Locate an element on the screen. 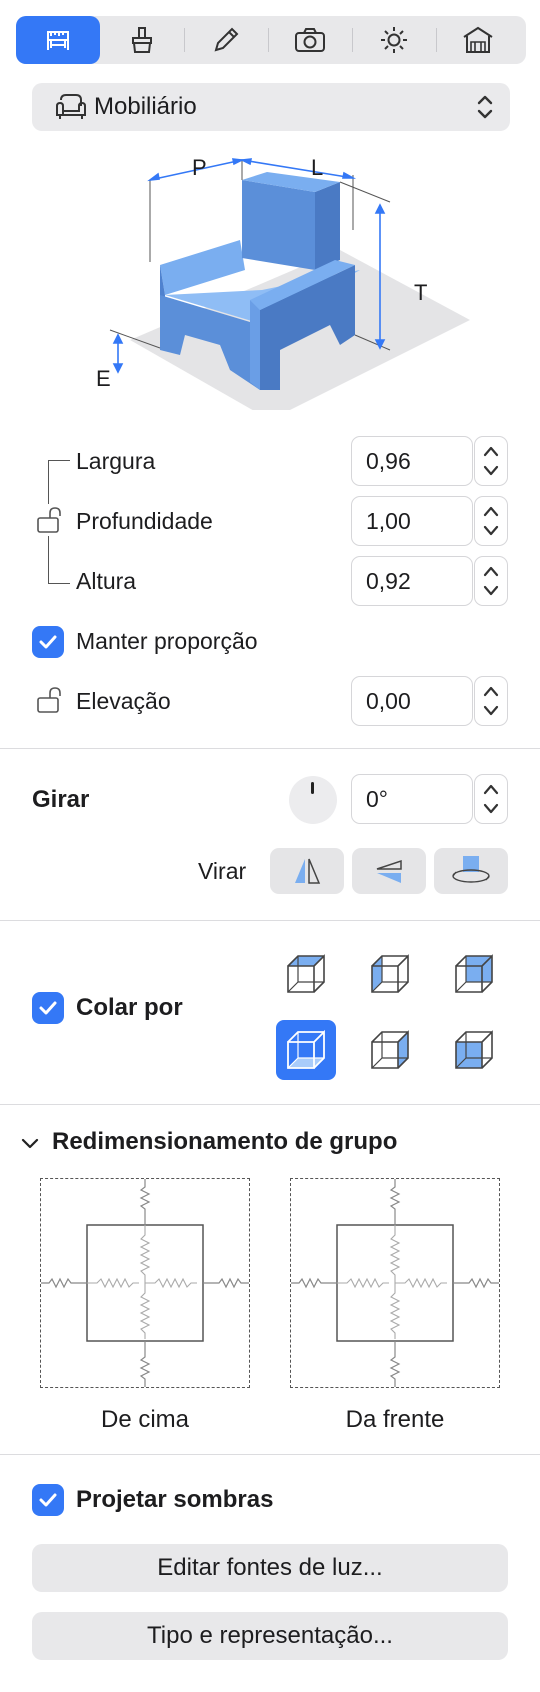 The width and height of the screenshot is (540, 1692). rotate-3d-button is located at coordinates (471, 871).